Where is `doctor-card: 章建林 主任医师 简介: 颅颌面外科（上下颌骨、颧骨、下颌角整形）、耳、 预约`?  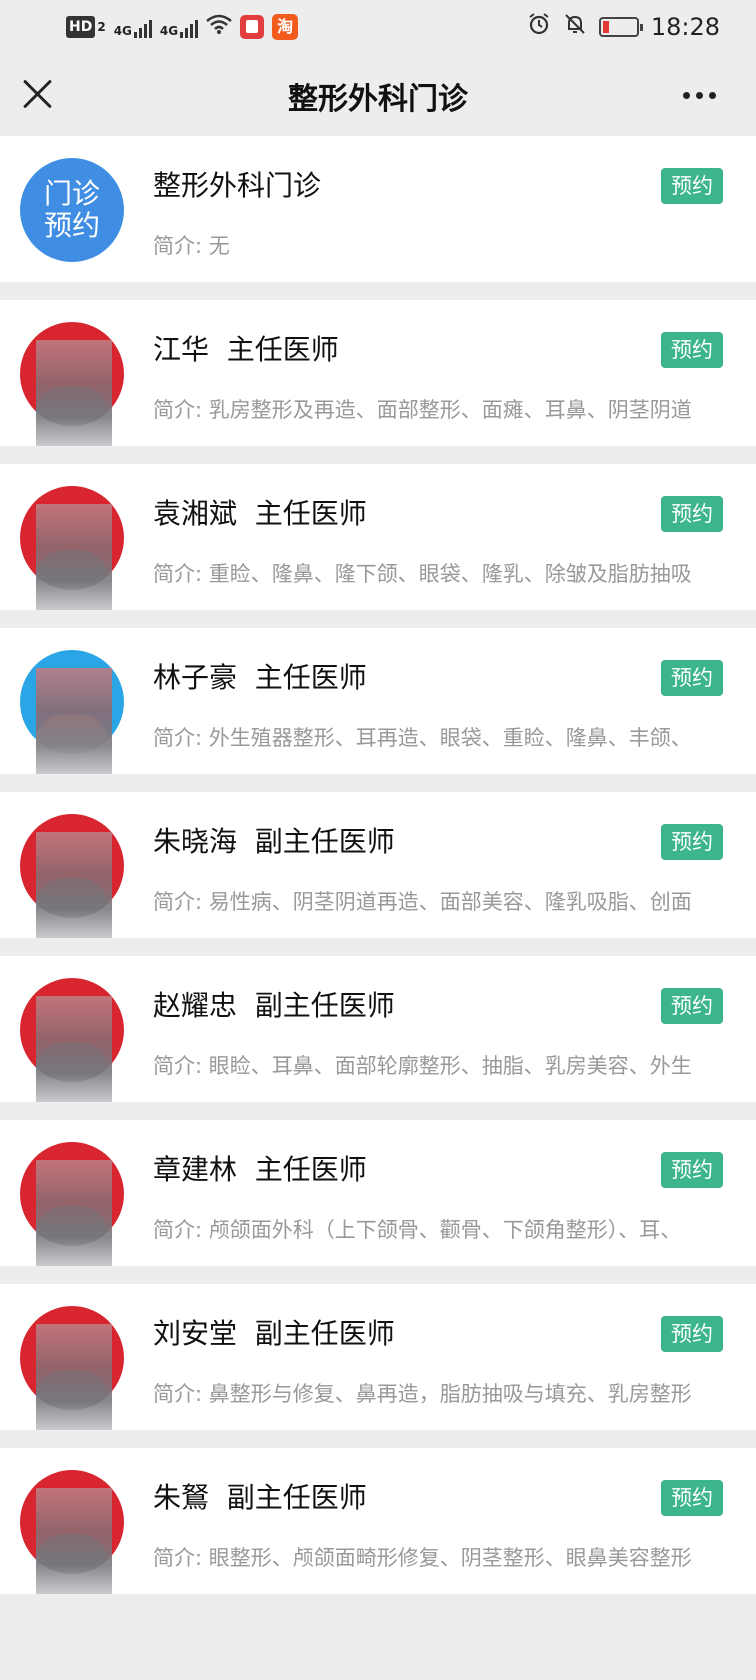 doctor-card: 章建林 主任医师 简介: 颅颌面外科（上下颌骨、颧骨、下颌角整形）、耳、 预约 is located at coordinates (378, 1193).